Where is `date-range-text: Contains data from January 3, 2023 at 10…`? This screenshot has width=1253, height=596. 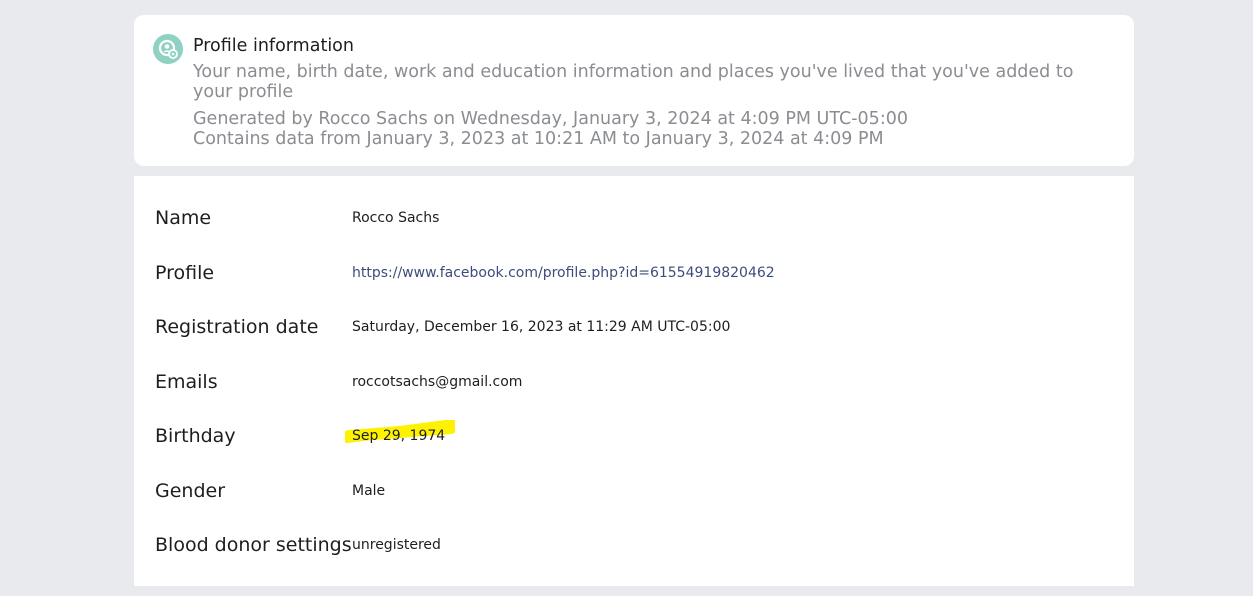 date-range-text: Contains data from January 3, 2023 at 10… is located at coordinates (538, 139).